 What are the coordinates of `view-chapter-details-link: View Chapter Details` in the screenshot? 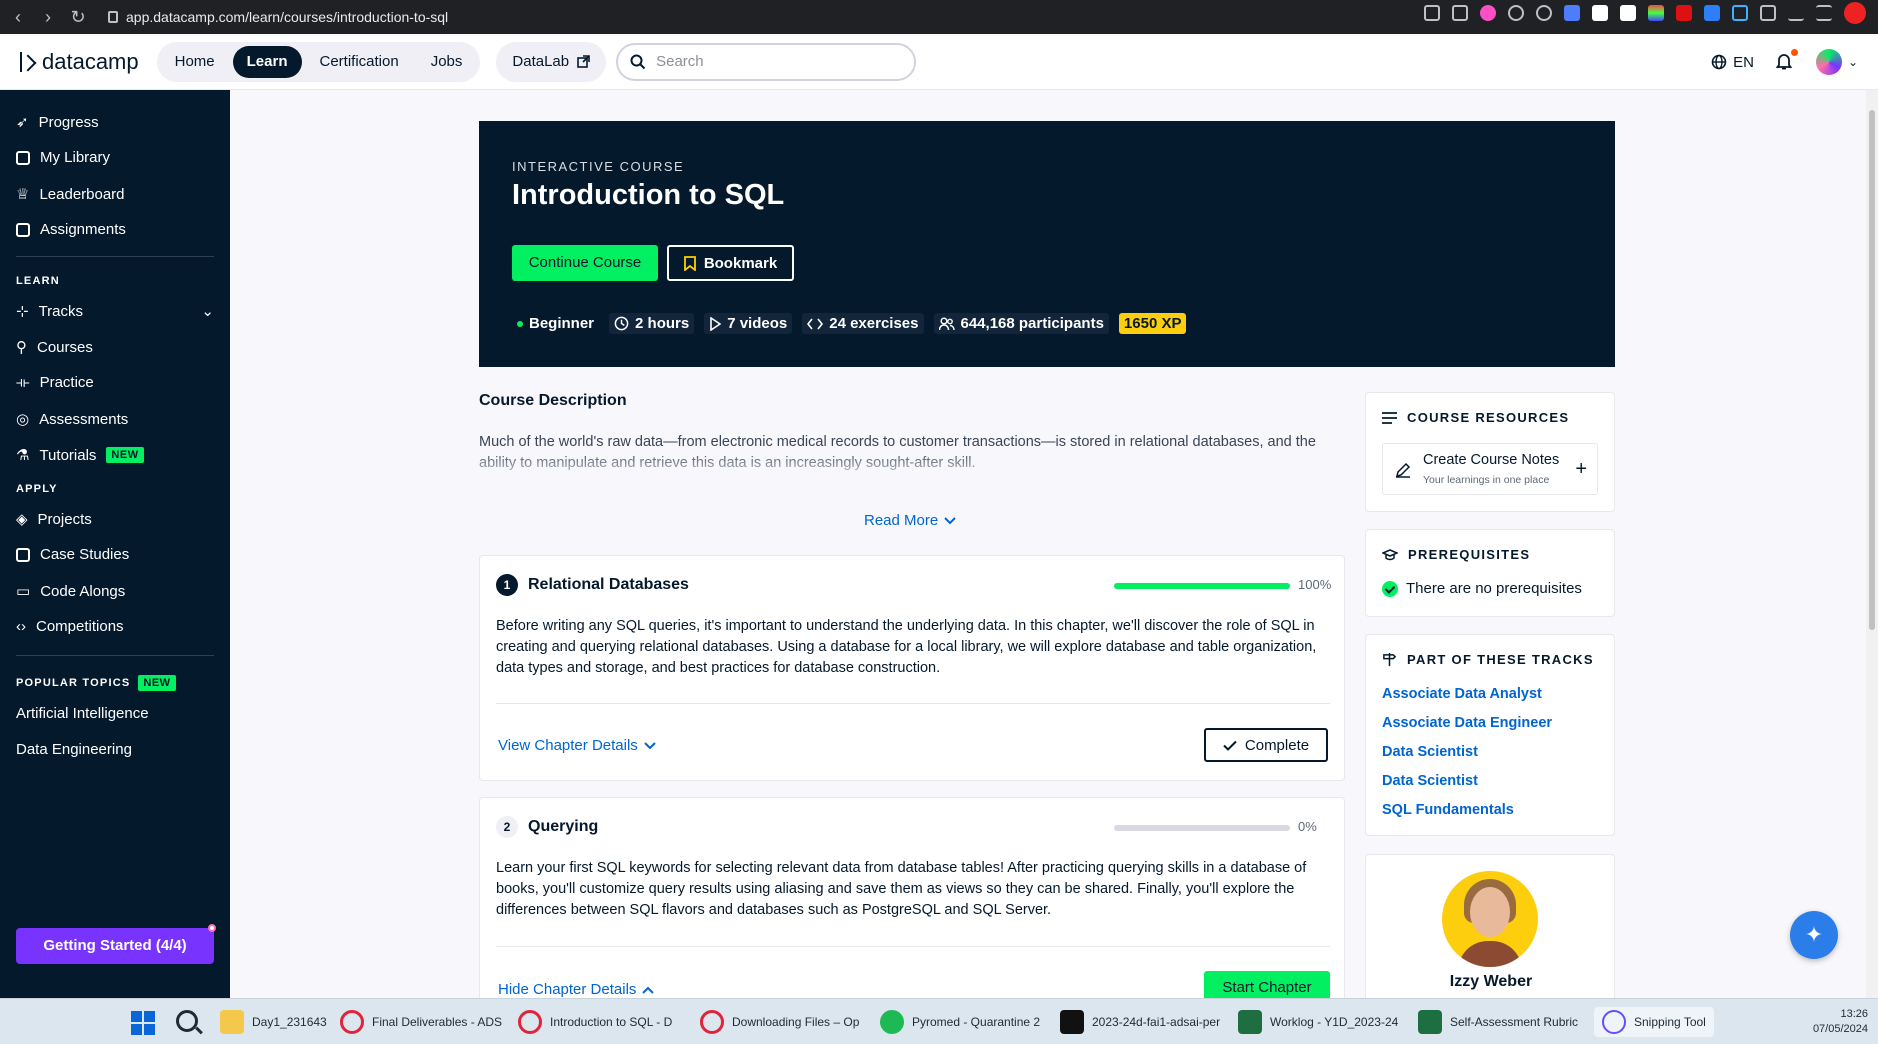 It's located at (577, 745).